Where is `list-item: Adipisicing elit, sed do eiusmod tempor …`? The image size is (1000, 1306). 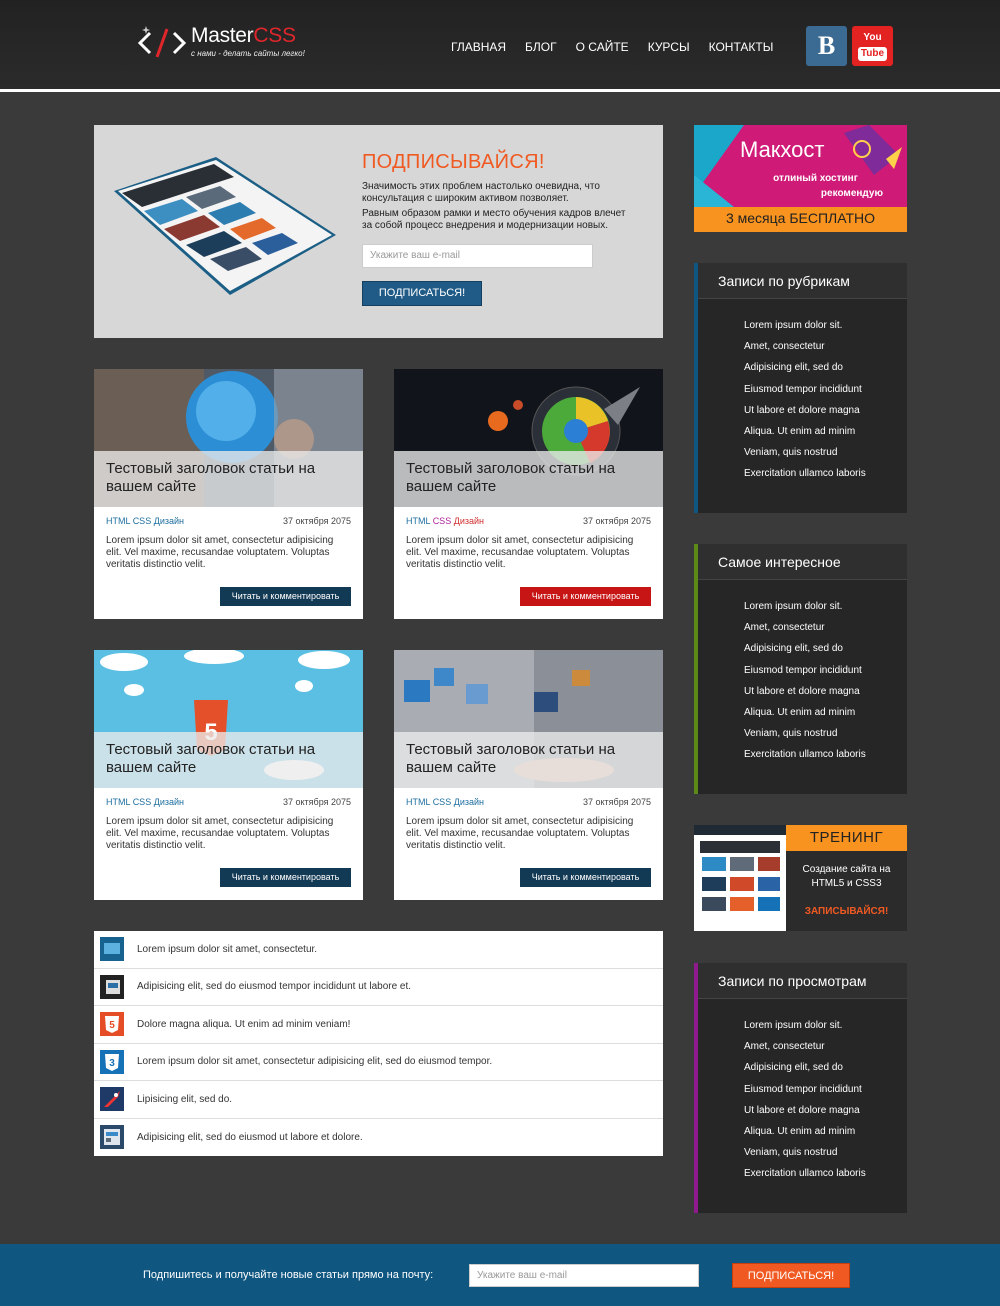
list-item: Adipisicing elit, sed do eiusmod tempor … is located at coordinates (378, 987).